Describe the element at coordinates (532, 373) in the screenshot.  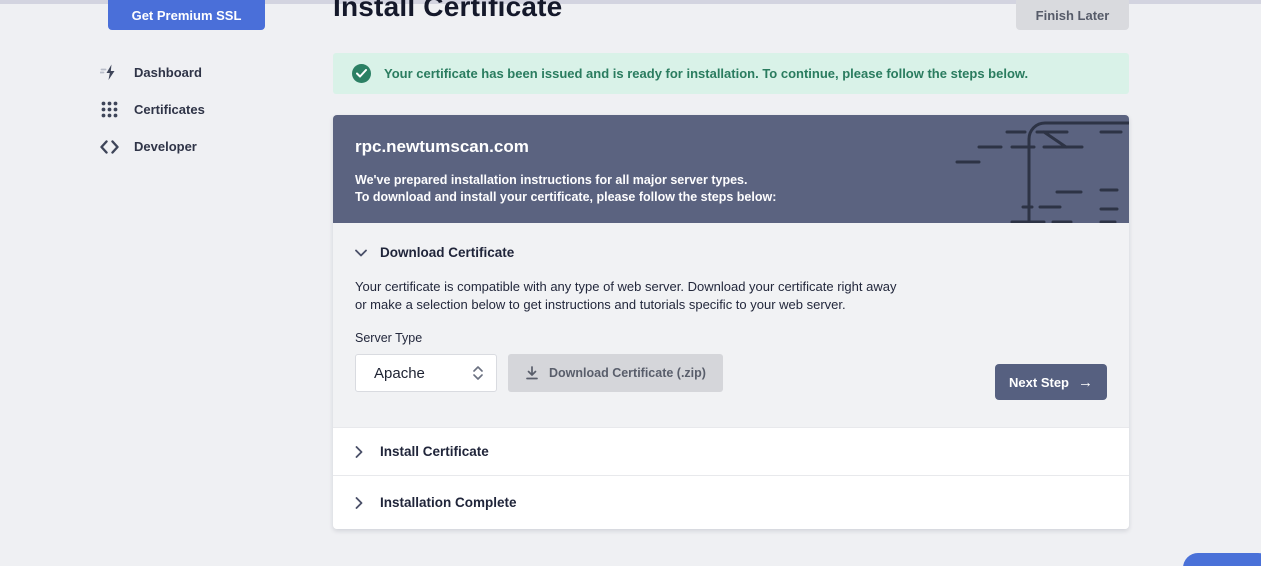
I see `download-icon` at that location.